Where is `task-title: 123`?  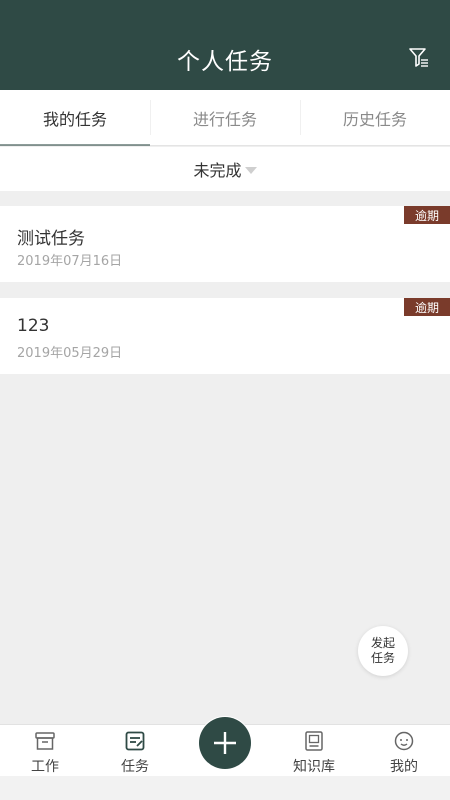
task-title: 123 is located at coordinates (33, 326).